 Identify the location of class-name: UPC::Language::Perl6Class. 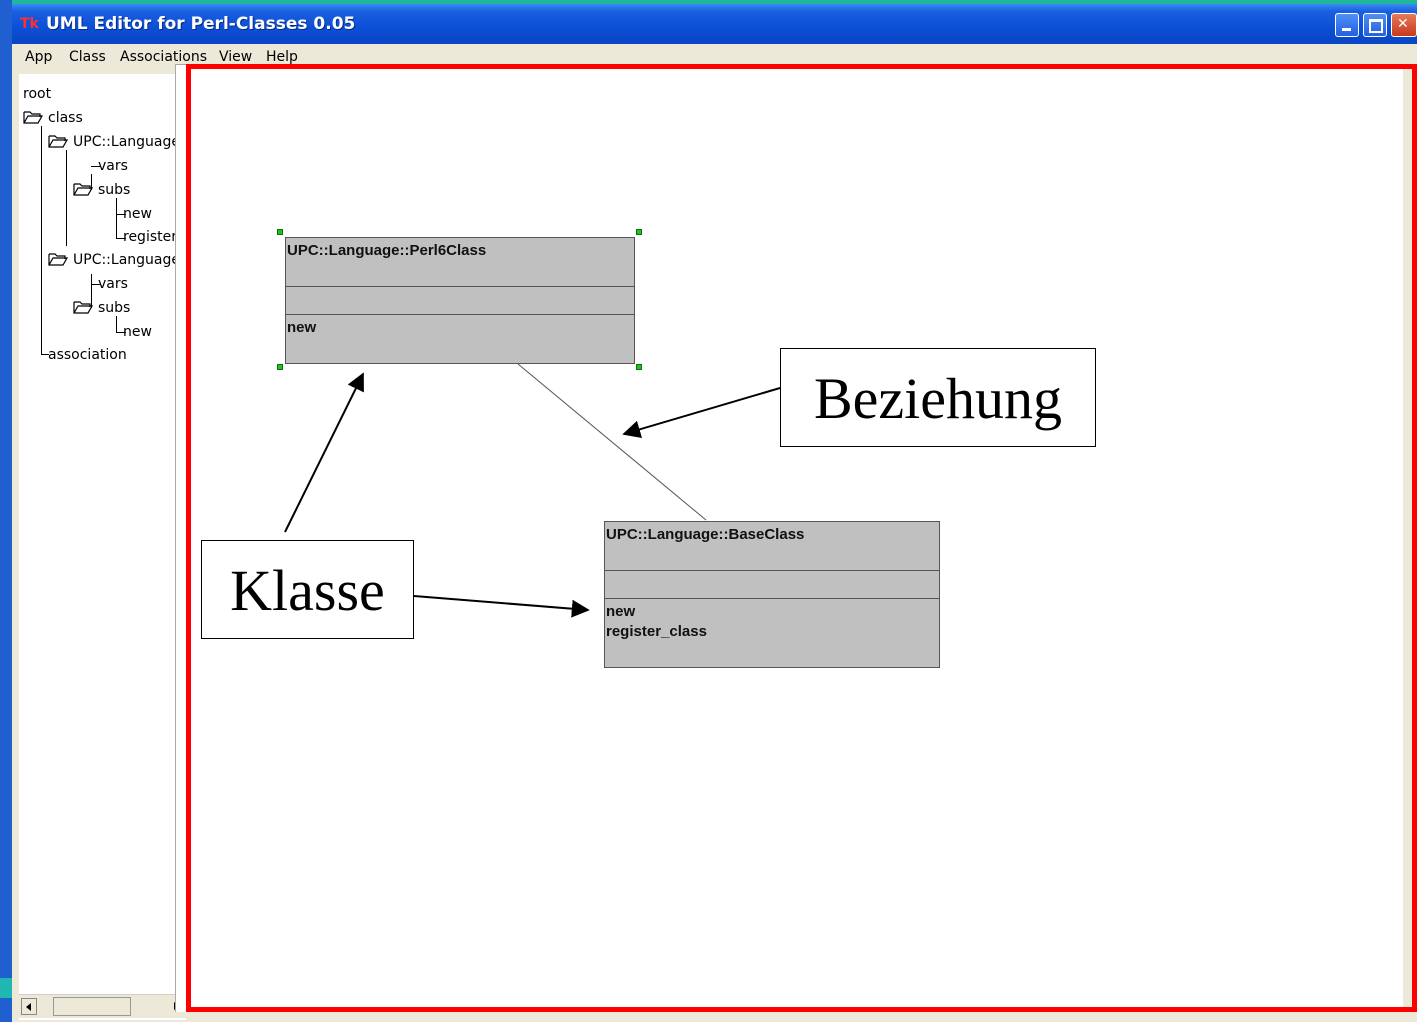
(387, 250).